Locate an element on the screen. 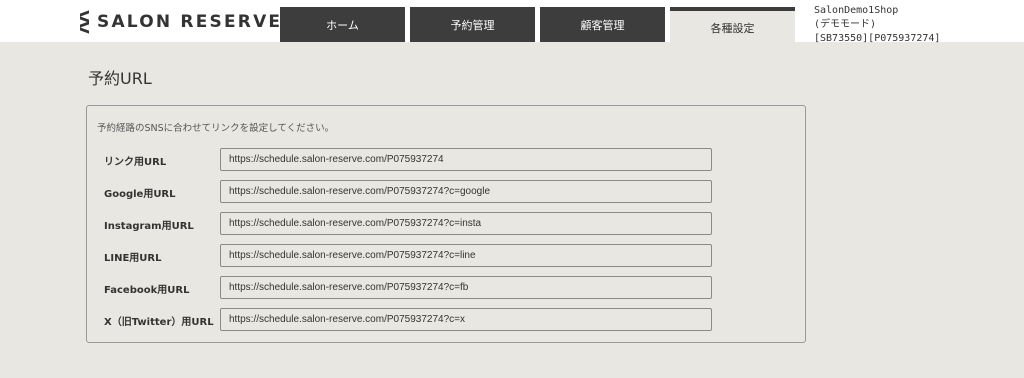  logo-text: SALON RESERVE is located at coordinates (190, 22).